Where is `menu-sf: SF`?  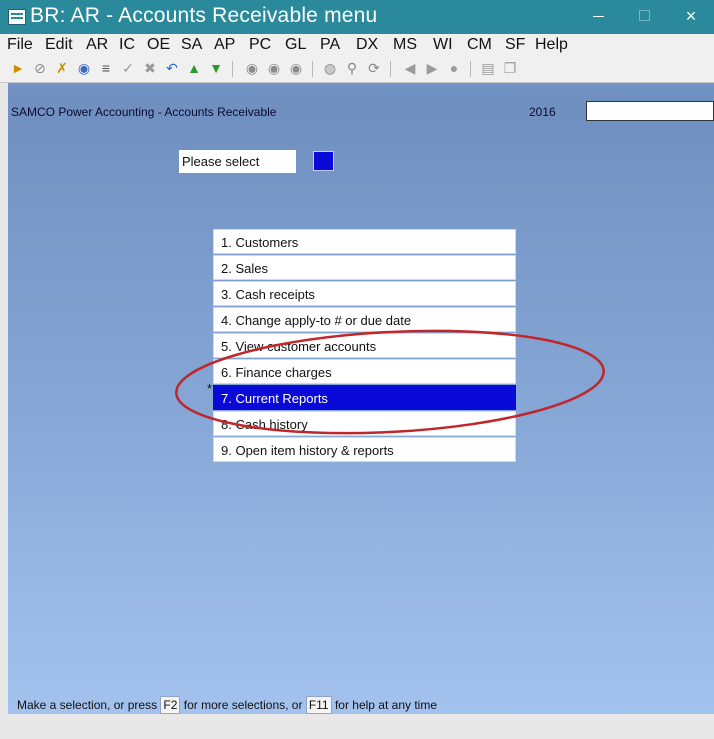
menu-sf: SF is located at coordinates (515, 45).